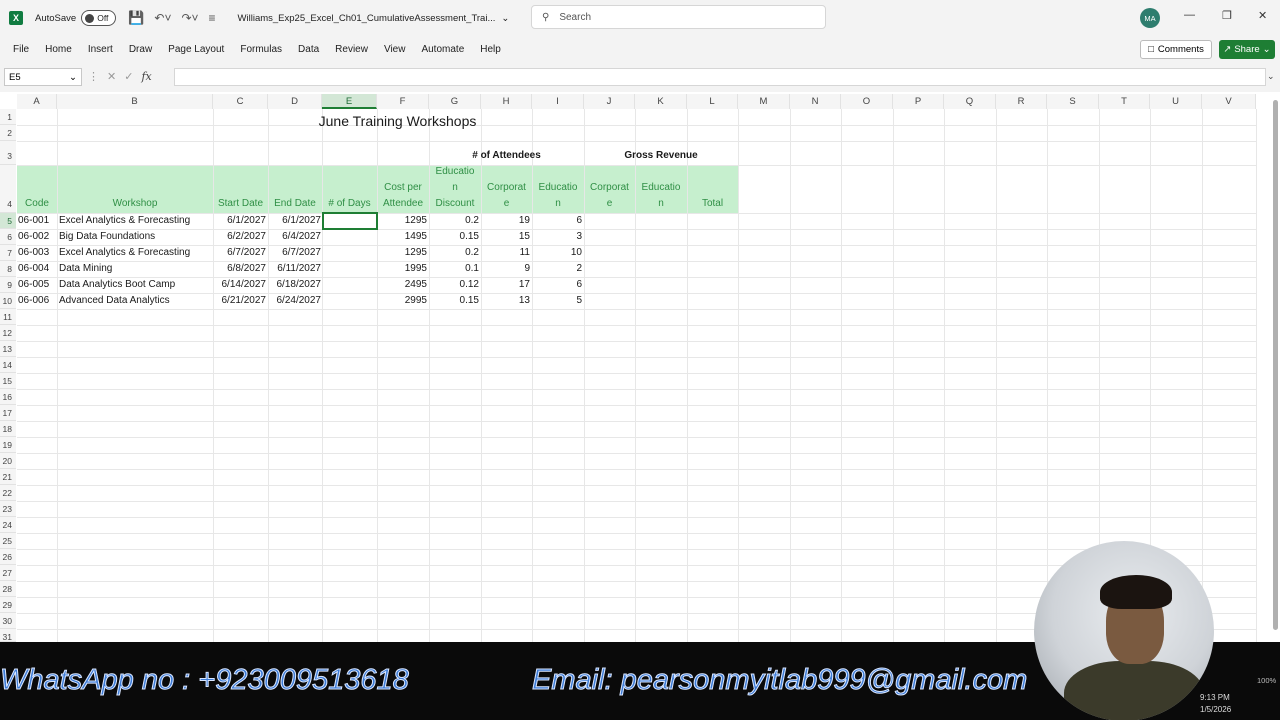 The height and width of the screenshot is (720, 1280). Describe the element at coordinates (395, 49) in the screenshot. I see `tab-view: View` at that location.